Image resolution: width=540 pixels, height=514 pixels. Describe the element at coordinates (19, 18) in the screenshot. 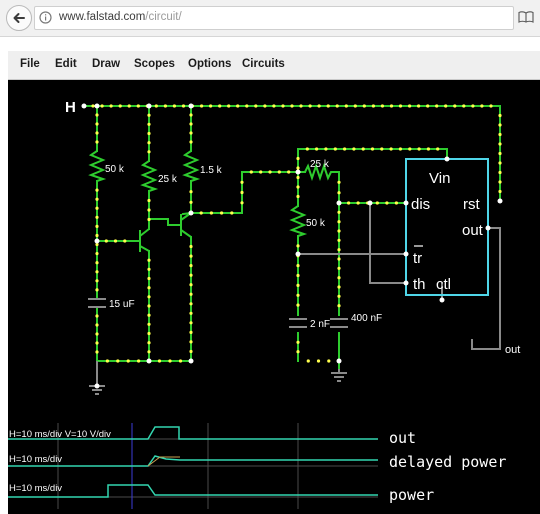

I see `back-button` at that location.